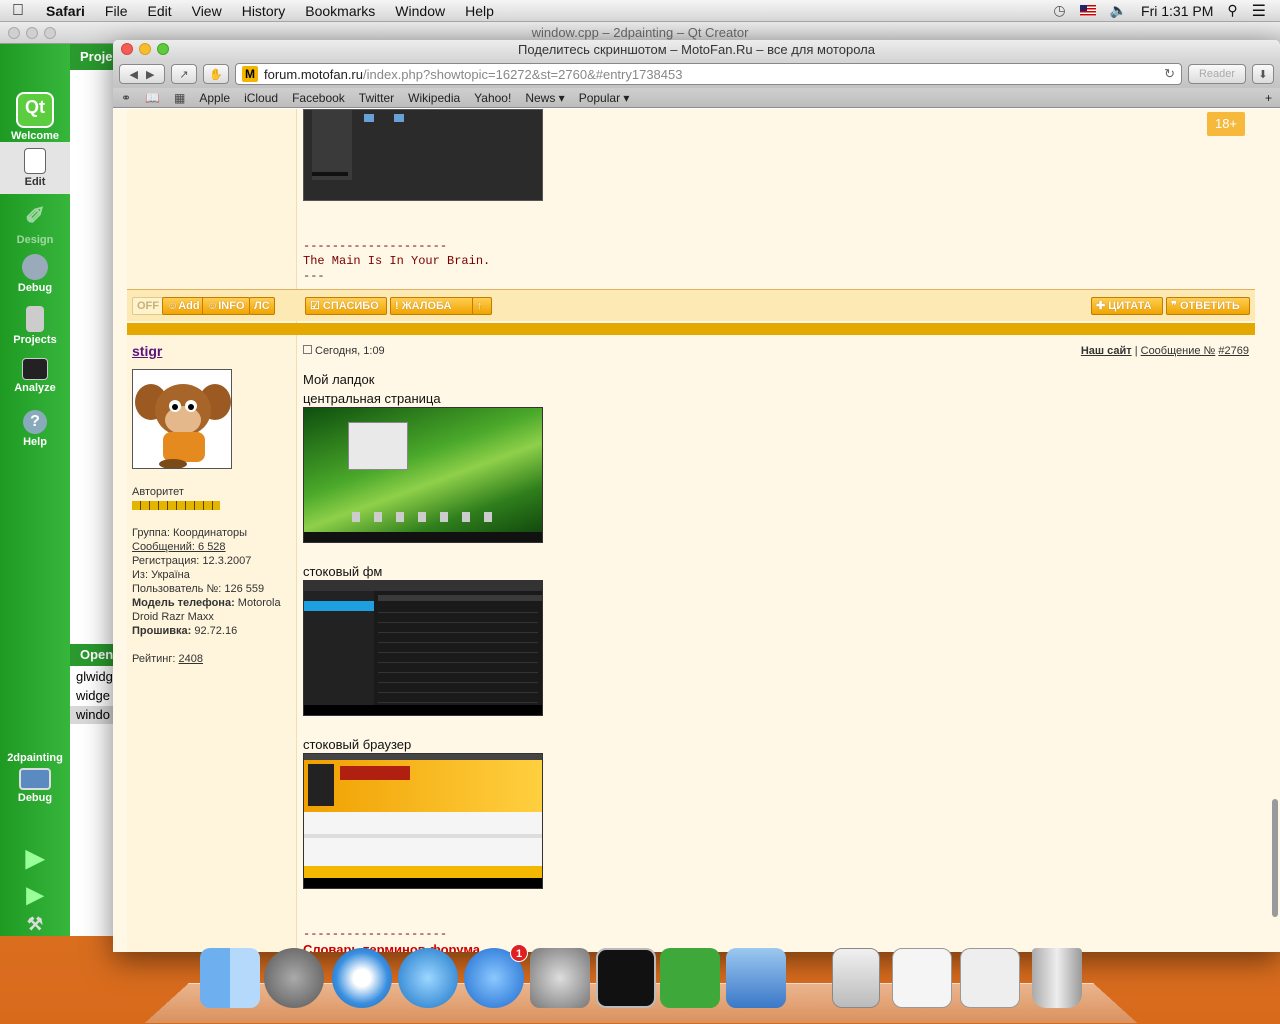 The height and width of the screenshot is (1024, 1280). I want to click on menu-window: Window, so click(420, 11).